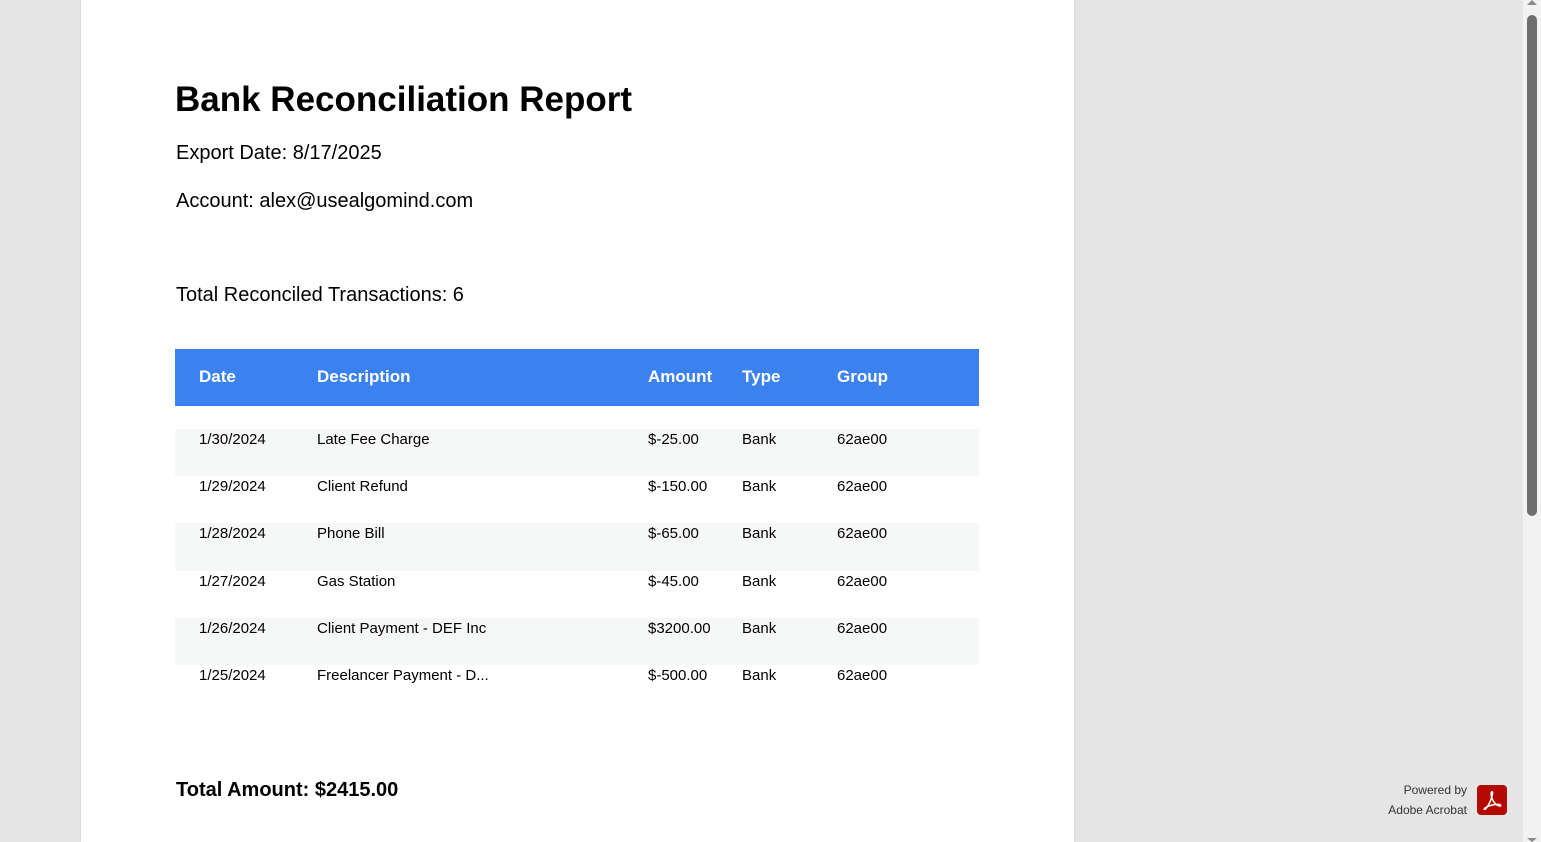 The image size is (1541, 842). What do you see at coordinates (1532, 265) in the screenshot?
I see `scrollbar-thumb` at bounding box center [1532, 265].